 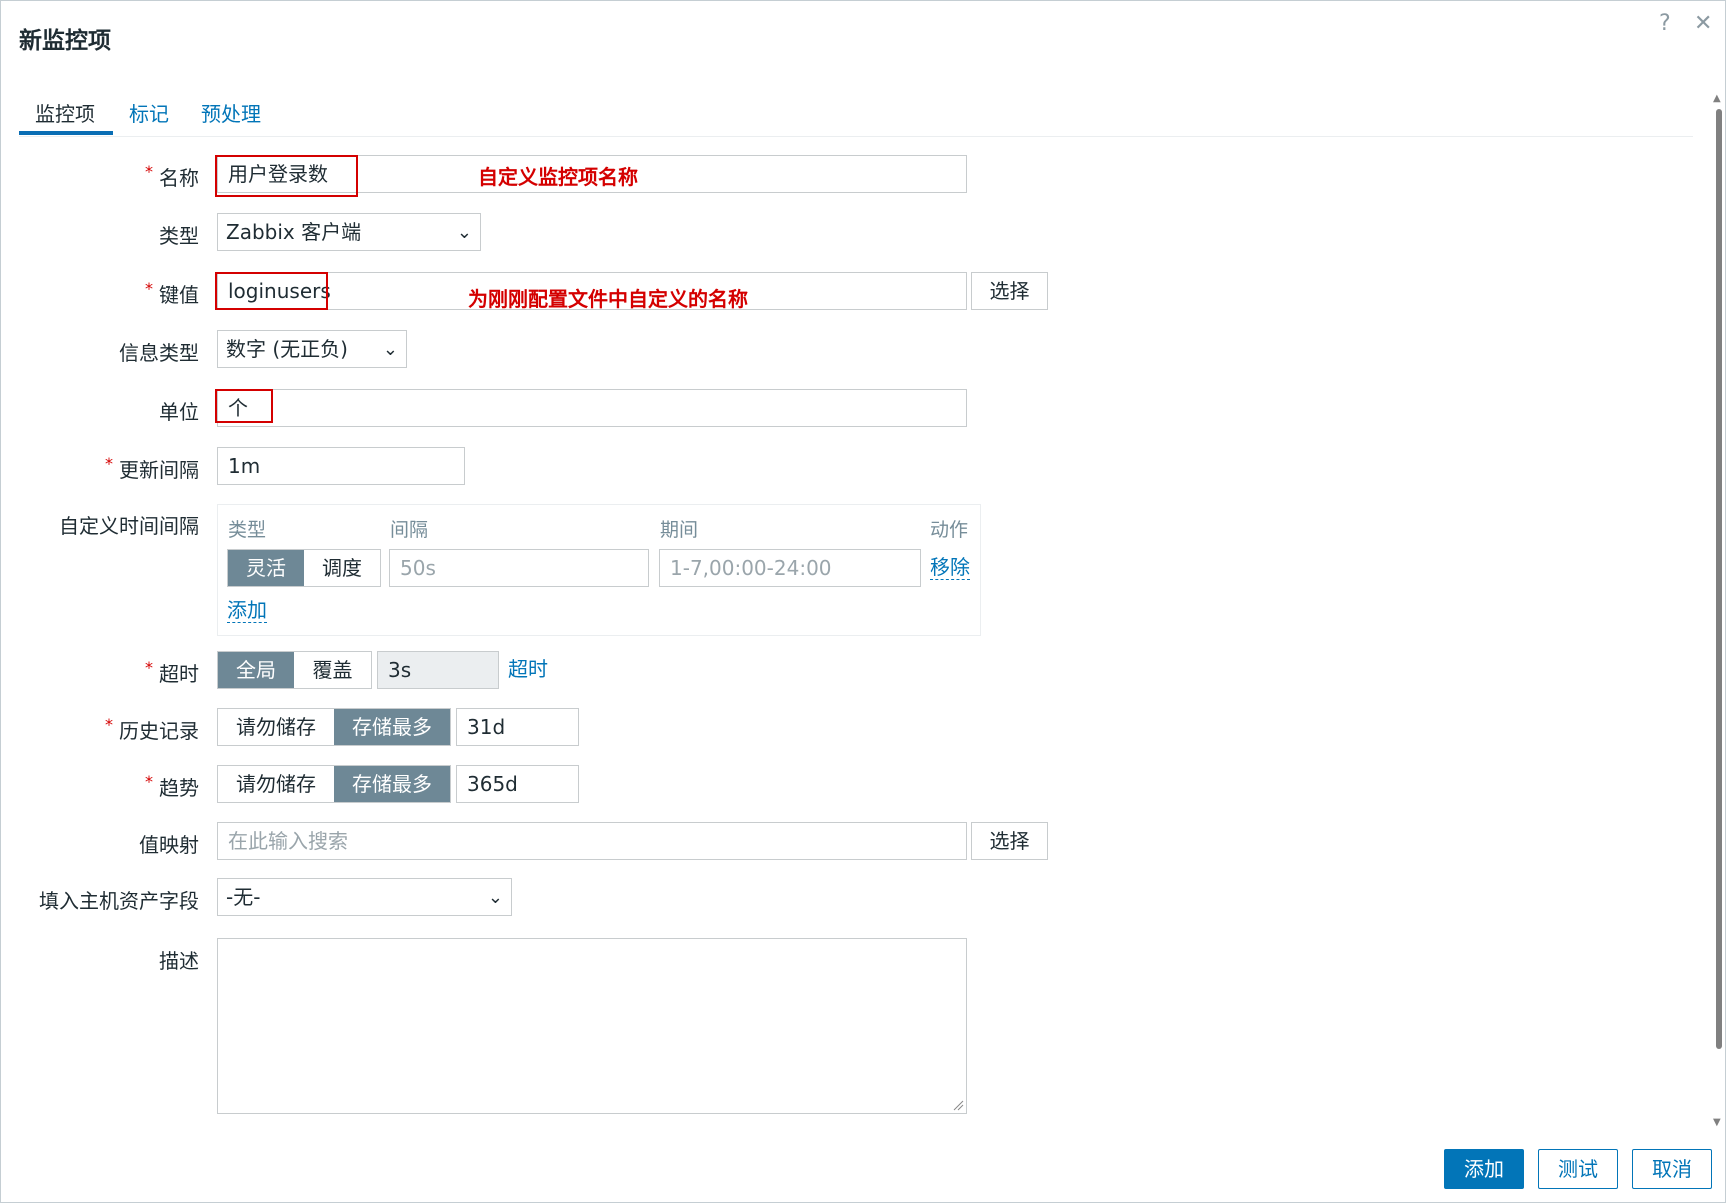 I want to click on unit-input: 个, so click(x=592, y=408).